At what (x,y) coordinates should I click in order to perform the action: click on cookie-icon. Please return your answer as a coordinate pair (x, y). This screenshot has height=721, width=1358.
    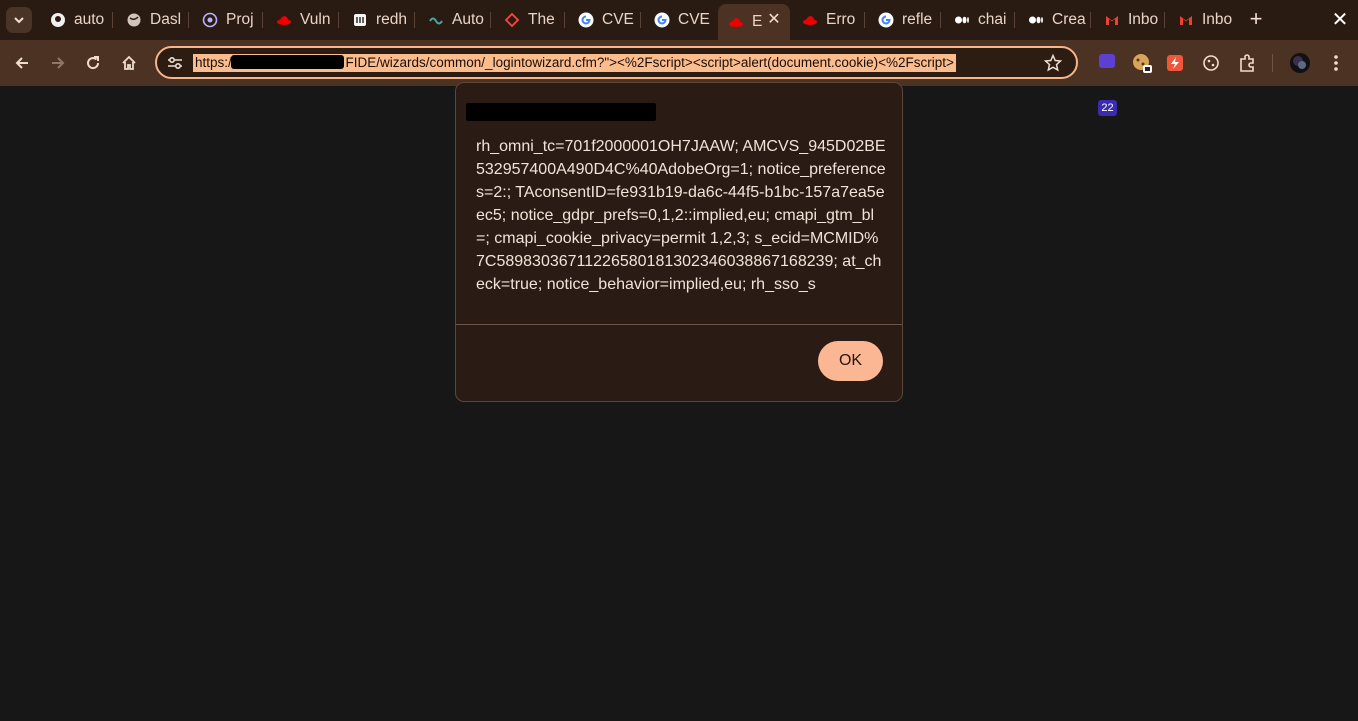
    Looking at the image, I should click on (1211, 63).